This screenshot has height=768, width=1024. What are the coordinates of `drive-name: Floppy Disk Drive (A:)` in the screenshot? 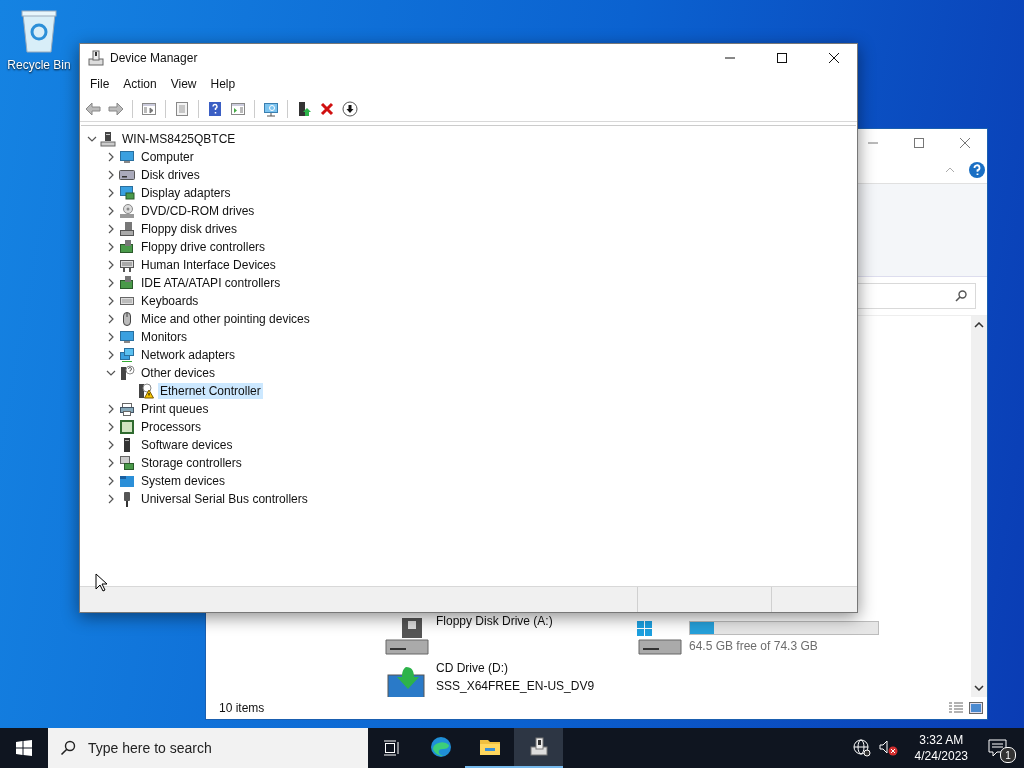 It's located at (494, 621).